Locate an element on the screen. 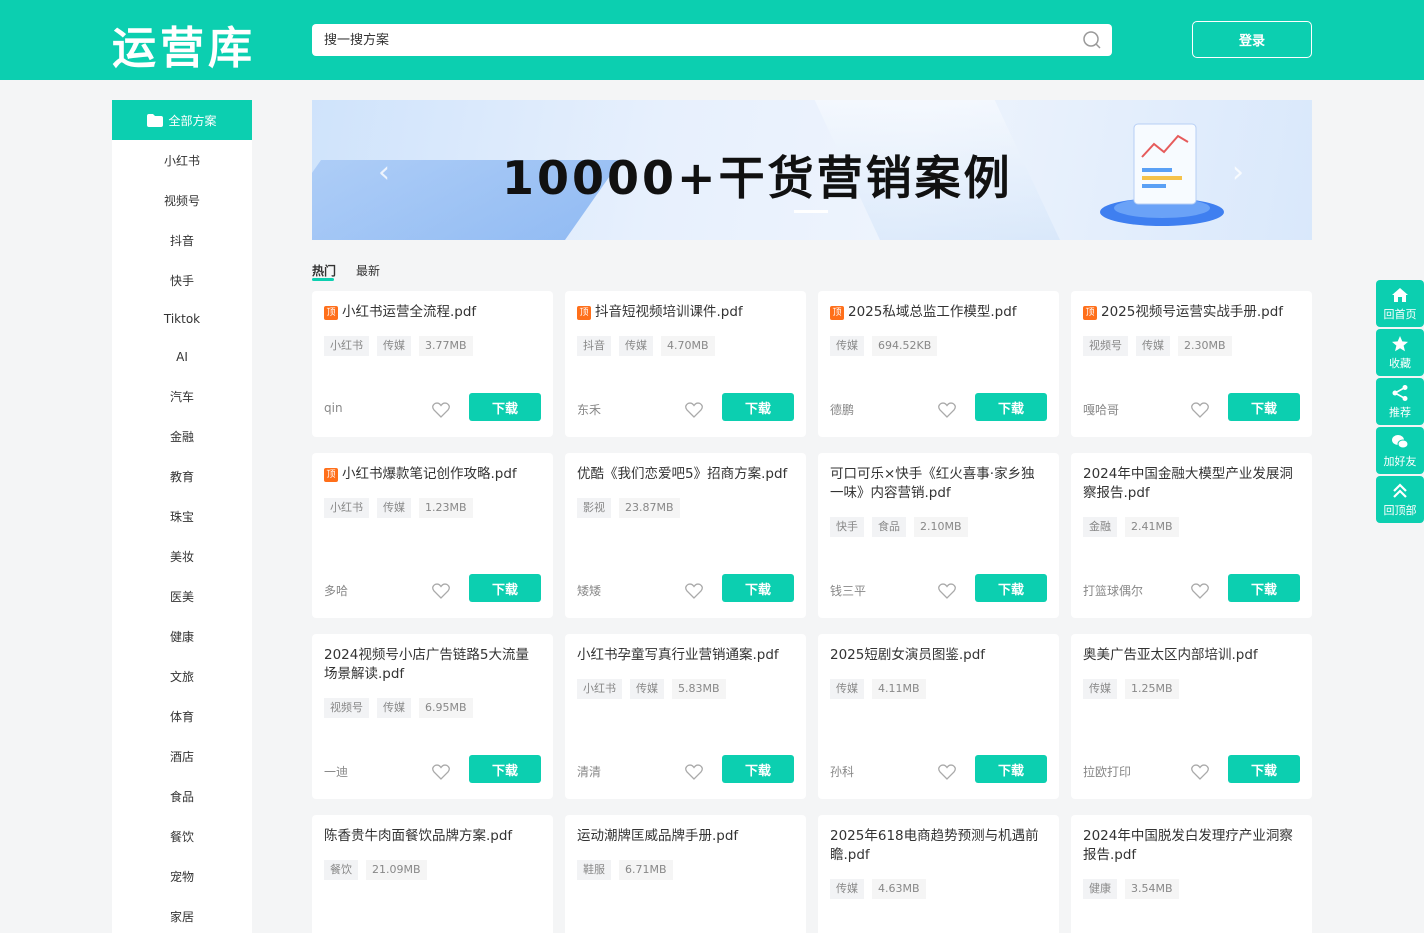  document-card: 顶小红书运营全流程.pdf 小红书 传媒 3.77MB qin 下载 is located at coordinates (432, 364).